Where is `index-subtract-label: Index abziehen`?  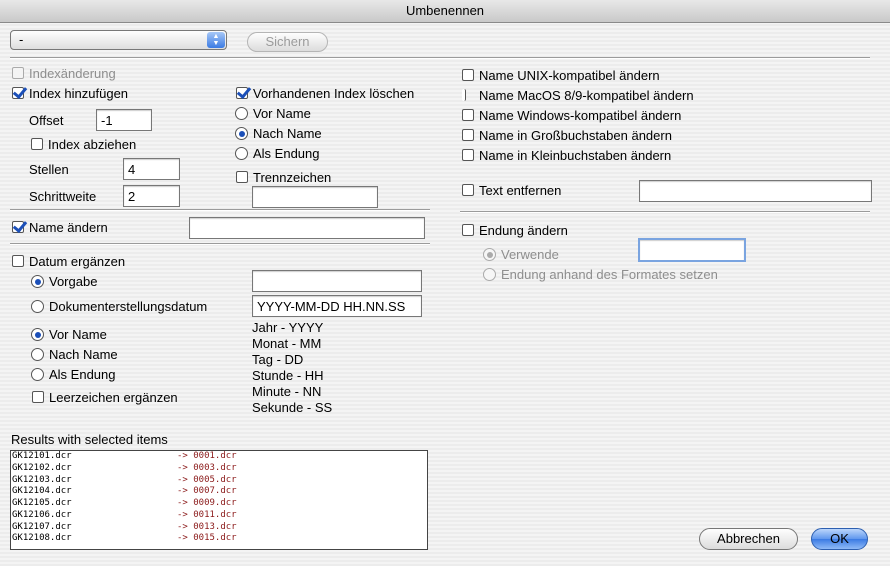
index-subtract-label: Index abziehen is located at coordinates (92, 144).